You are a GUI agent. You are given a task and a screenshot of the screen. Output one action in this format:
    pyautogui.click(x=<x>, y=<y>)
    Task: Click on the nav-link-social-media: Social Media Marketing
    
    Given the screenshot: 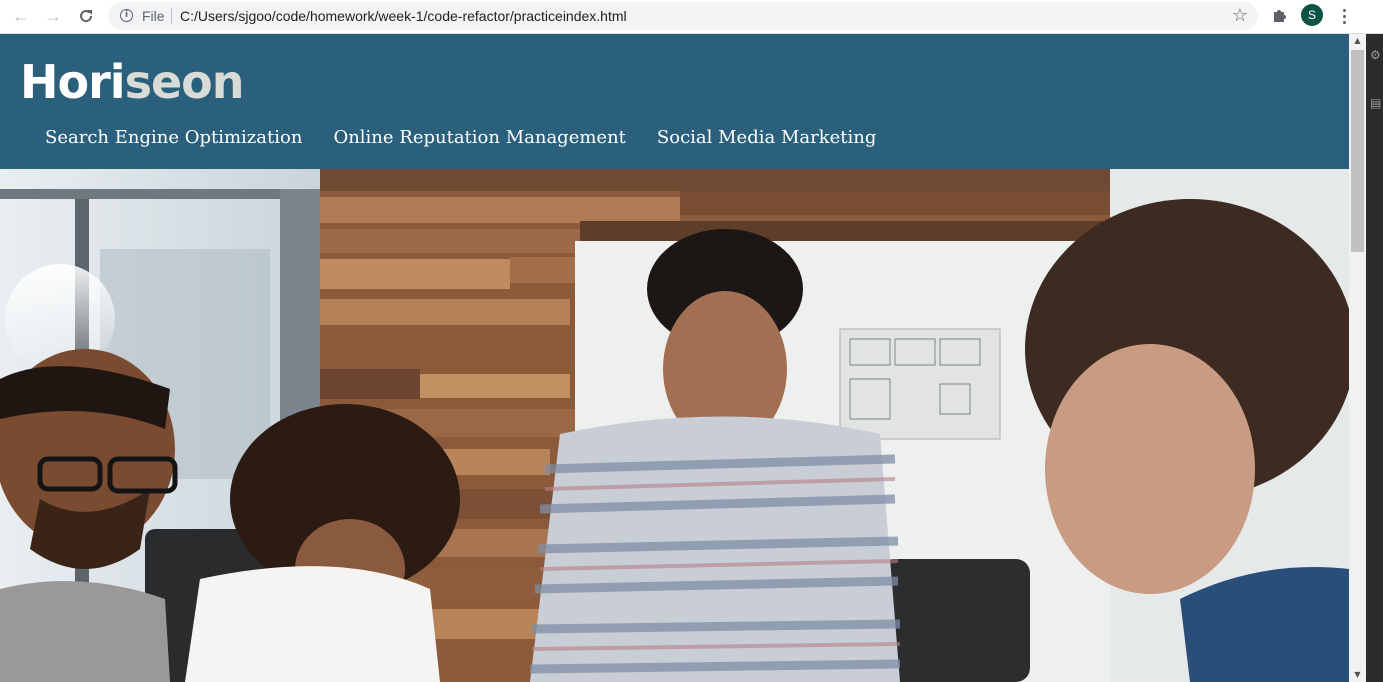 What is the action you would take?
    pyautogui.click(x=766, y=138)
    